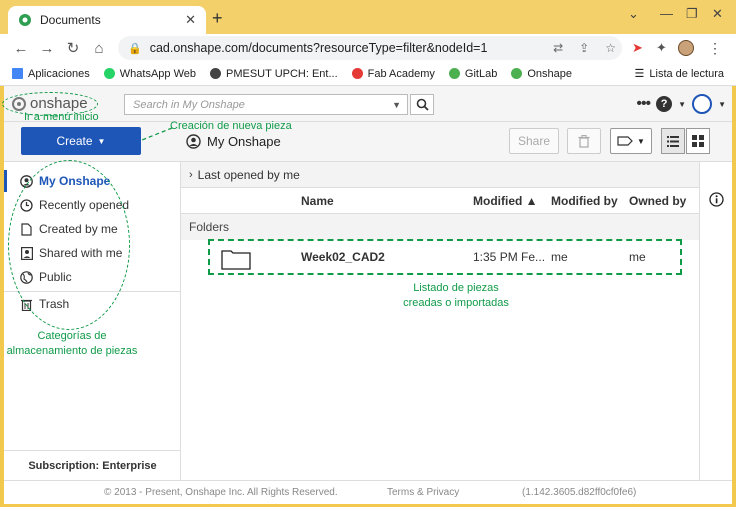  What do you see at coordinates (633, 14) in the screenshot?
I see `chevron-down-icon: ⌄` at bounding box center [633, 14].